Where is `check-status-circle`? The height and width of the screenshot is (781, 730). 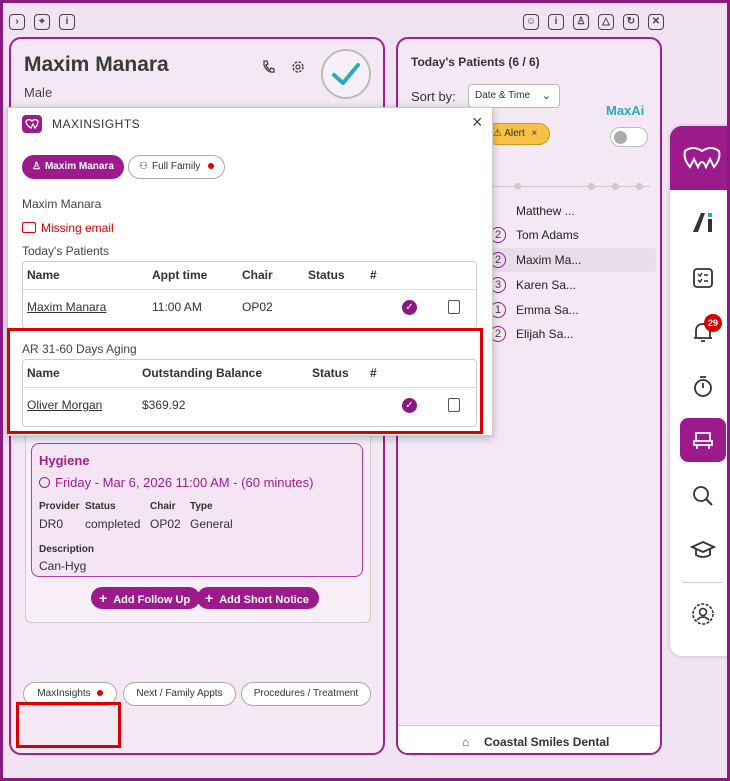
check-status-circle is located at coordinates (346, 74).